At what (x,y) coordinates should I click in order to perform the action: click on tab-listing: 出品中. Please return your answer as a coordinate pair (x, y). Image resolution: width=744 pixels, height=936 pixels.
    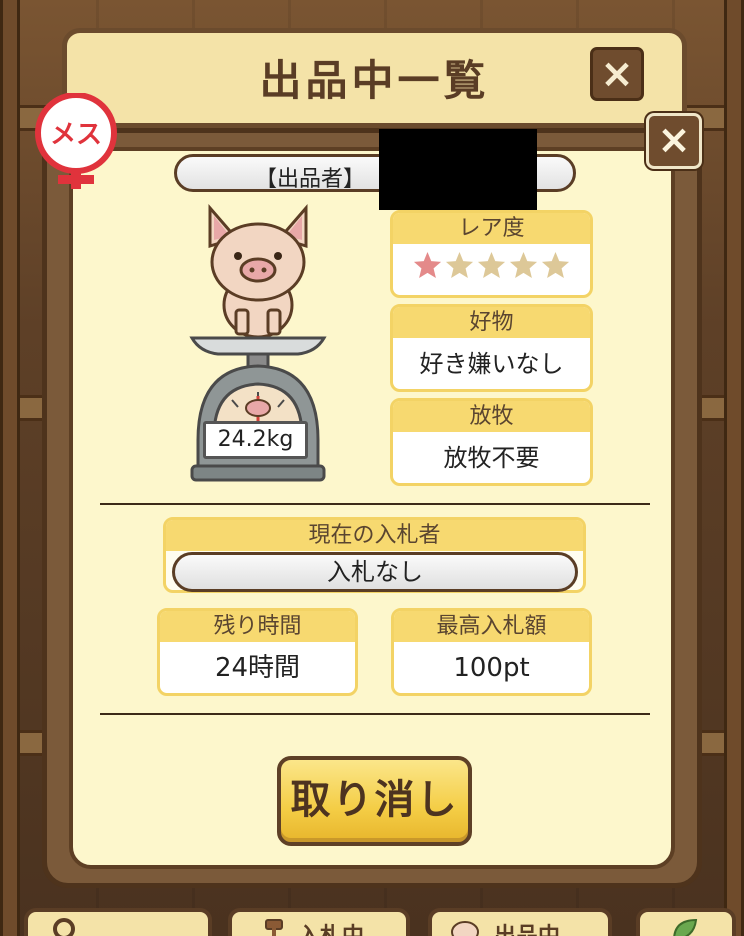
    Looking at the image, I should click on (520, 922).